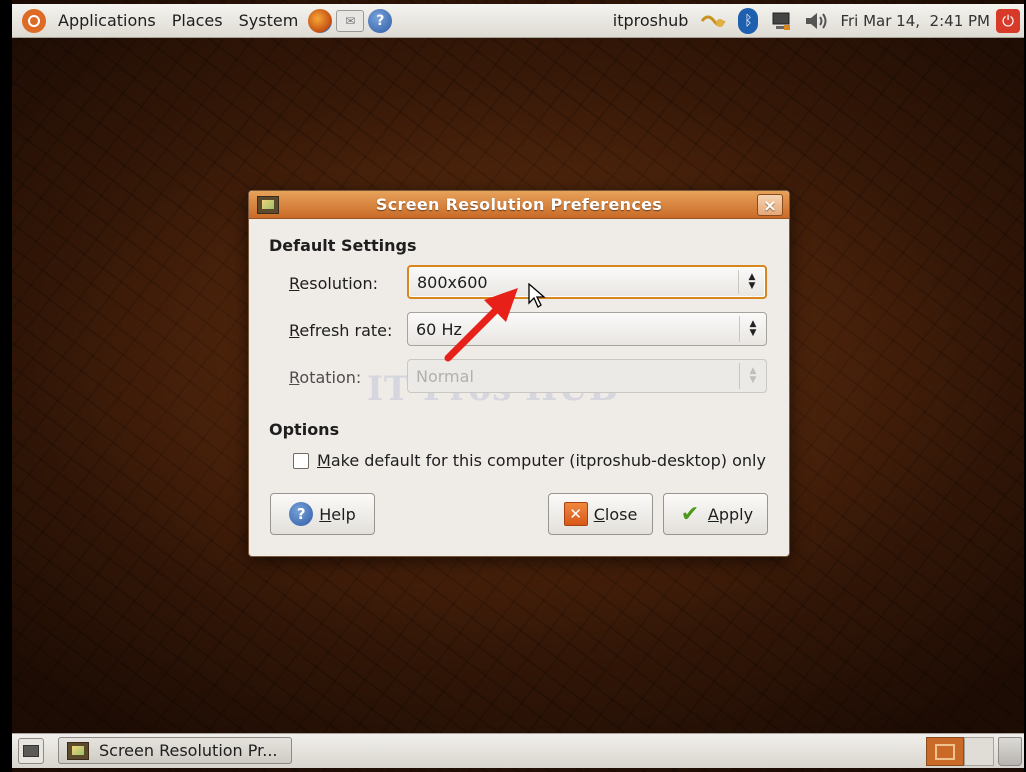  Describe the element at coordinates (770, 205) in the screenshot. I see `close-window-button: ×` at that location.